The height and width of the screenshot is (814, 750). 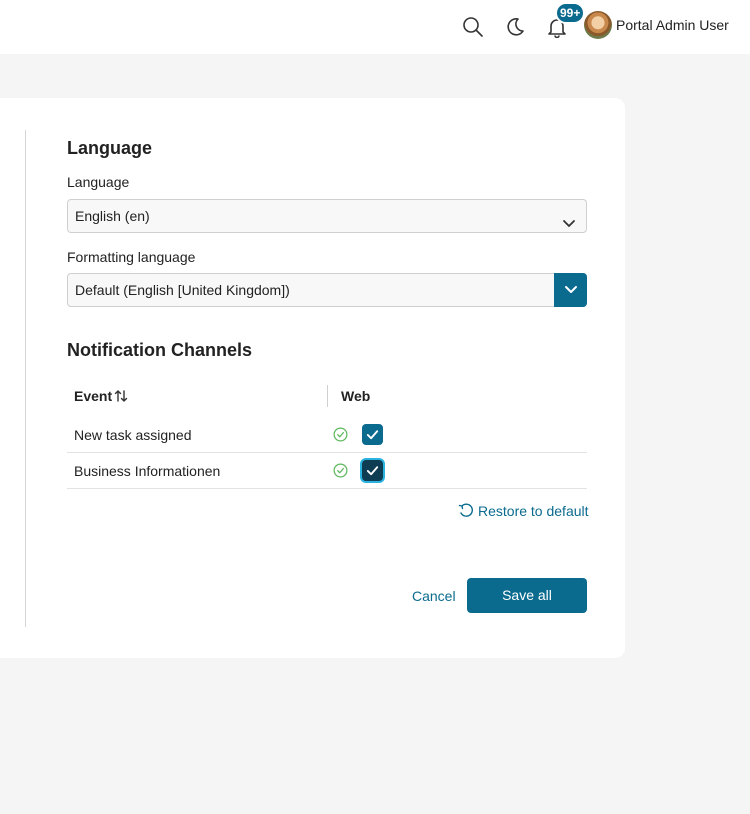 I want to click on restore-default-link: Restore to default, so click(x=523, y=511).